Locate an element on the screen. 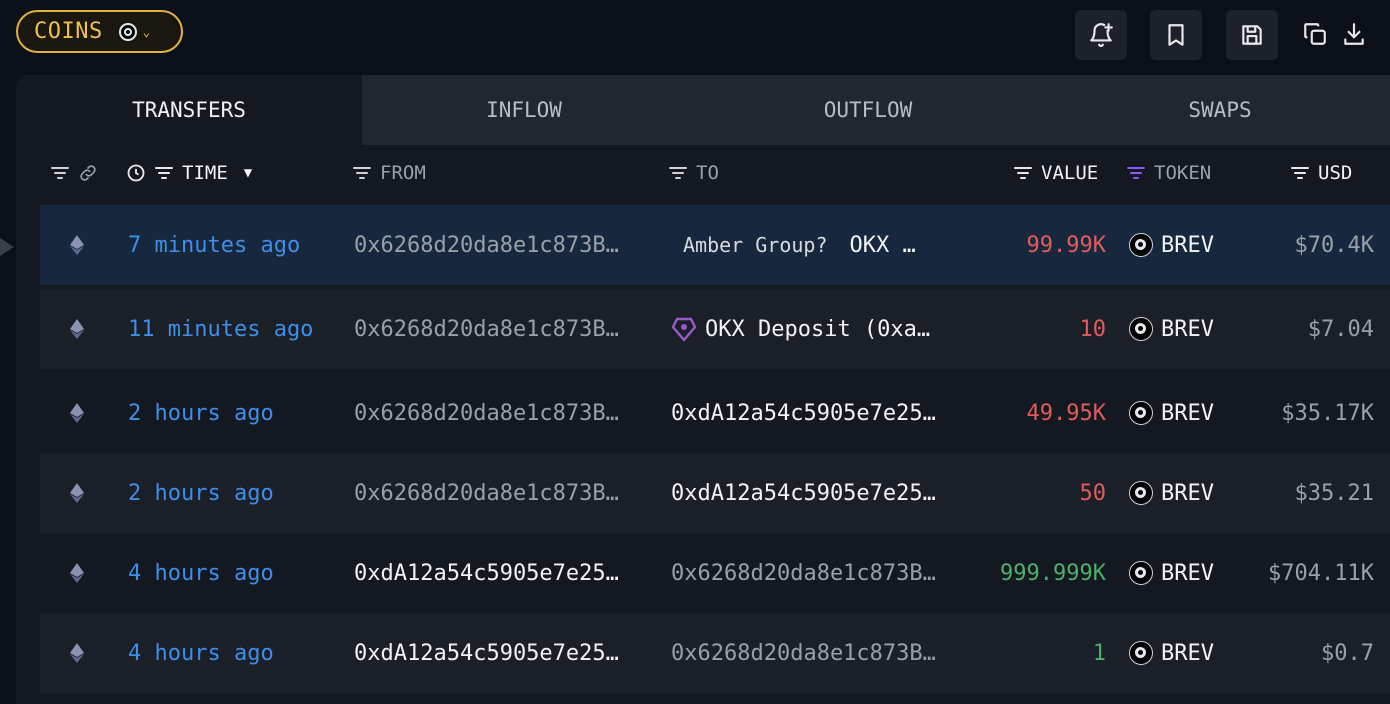  time-column-header: TIME ▼ is located at coordinates (189, 173).